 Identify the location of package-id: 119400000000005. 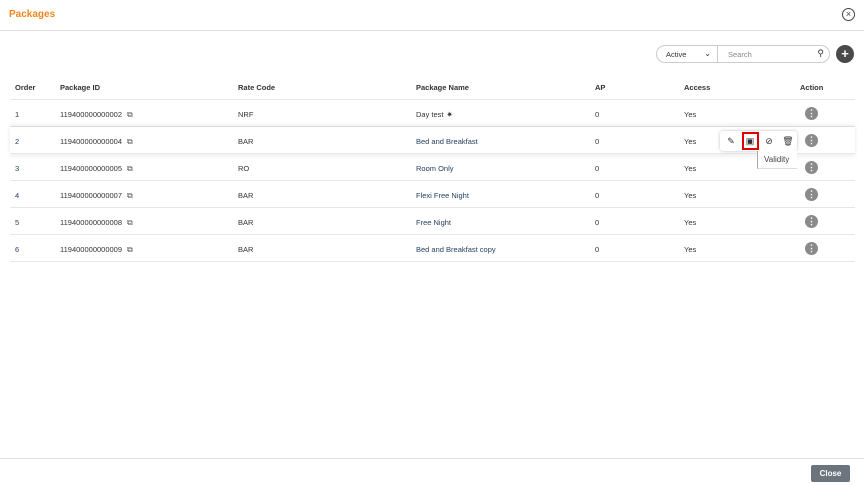
(91, 168).